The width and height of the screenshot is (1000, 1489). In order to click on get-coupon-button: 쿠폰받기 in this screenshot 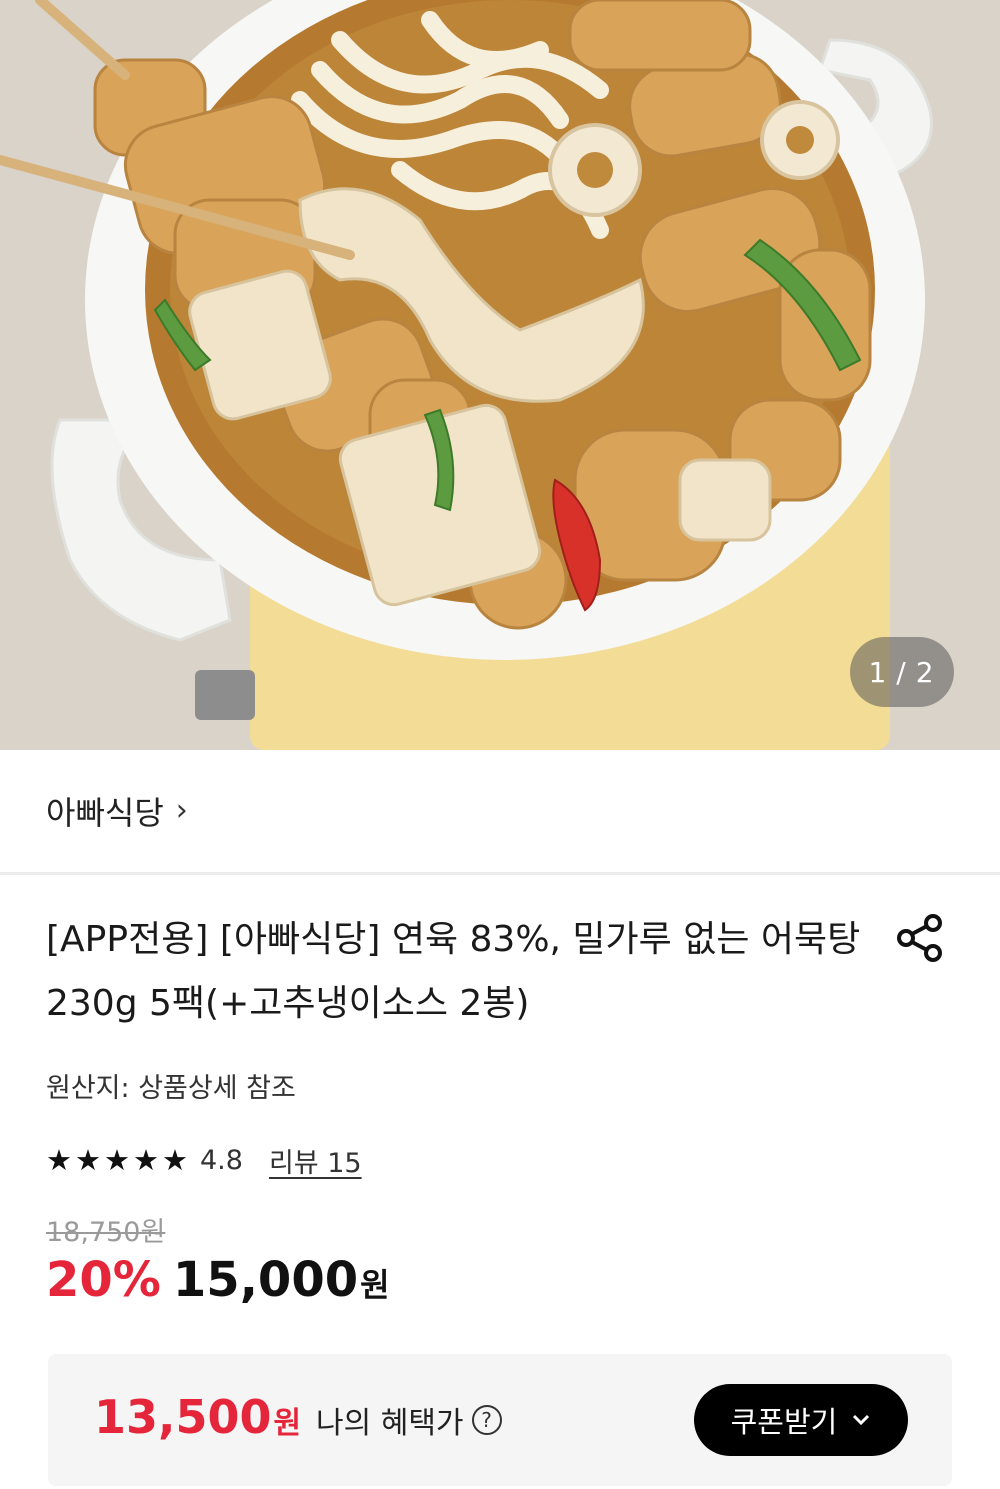, I will do `click(801, 1420)`.